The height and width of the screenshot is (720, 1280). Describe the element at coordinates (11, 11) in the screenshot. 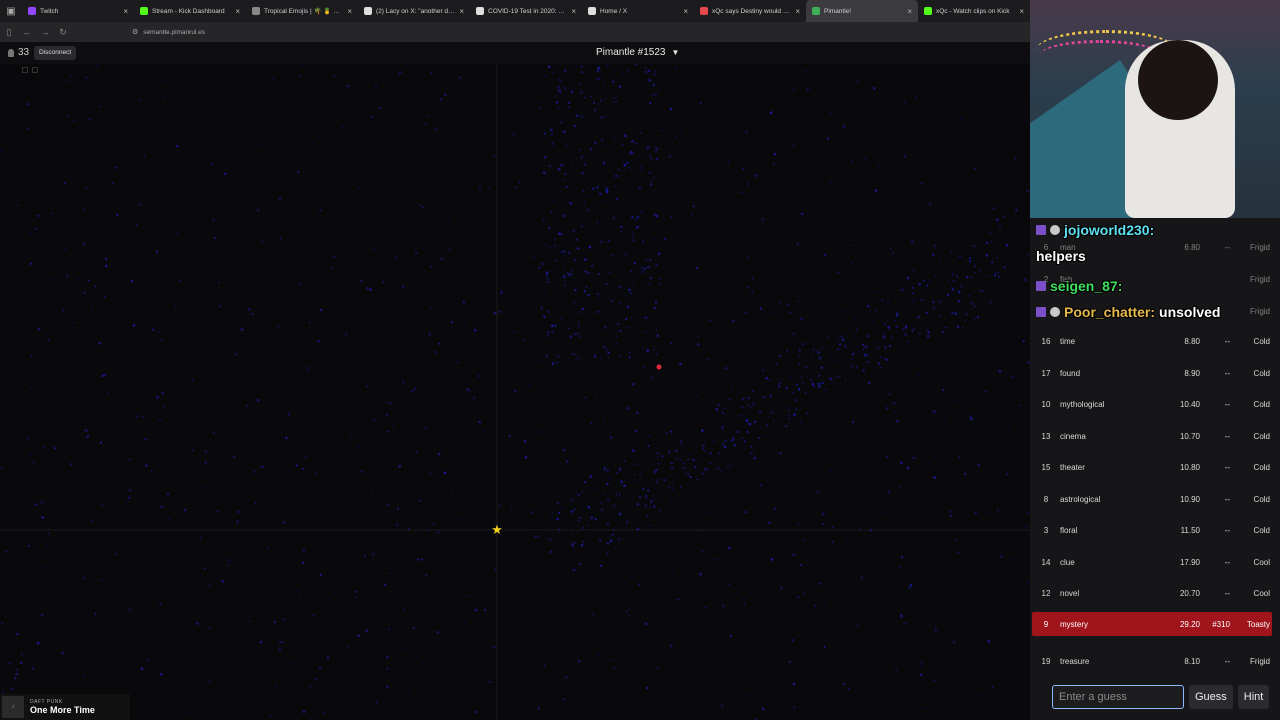

I see `browser-menu-icon: ▣` at that location.